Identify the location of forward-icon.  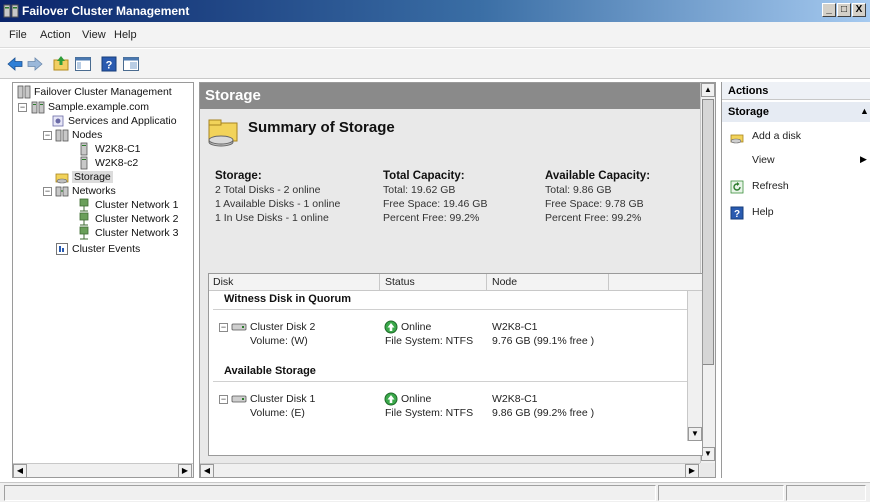
(35, 64).